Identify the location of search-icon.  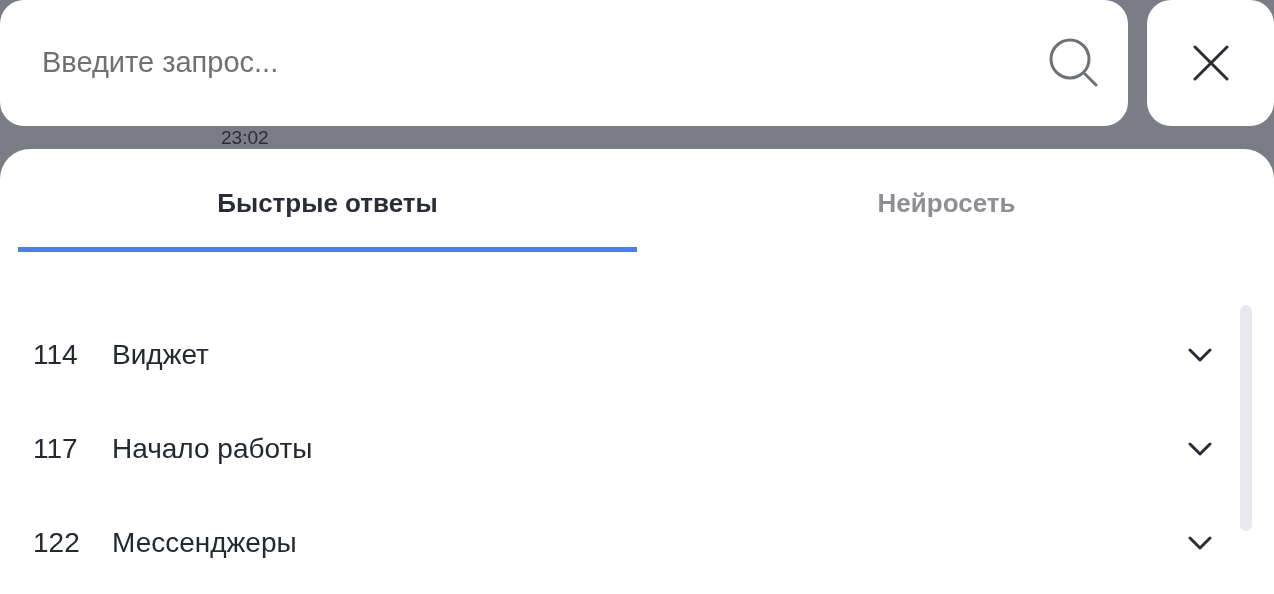
(1074, 63).